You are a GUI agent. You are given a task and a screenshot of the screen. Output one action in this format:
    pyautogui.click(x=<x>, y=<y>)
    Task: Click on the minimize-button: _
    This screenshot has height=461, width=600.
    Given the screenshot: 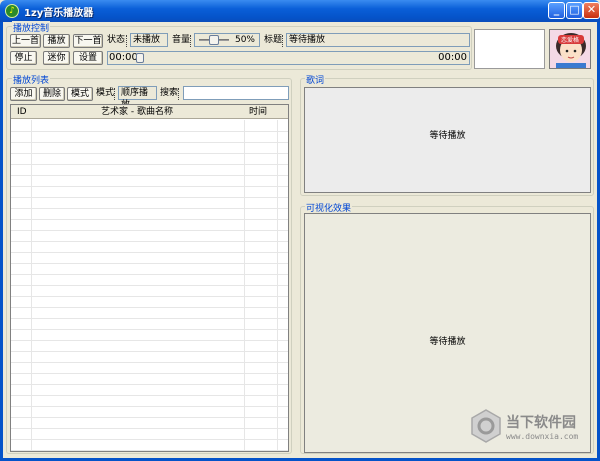 What is the action you would take?
    pyautogui.click(x=556, y=10)
    